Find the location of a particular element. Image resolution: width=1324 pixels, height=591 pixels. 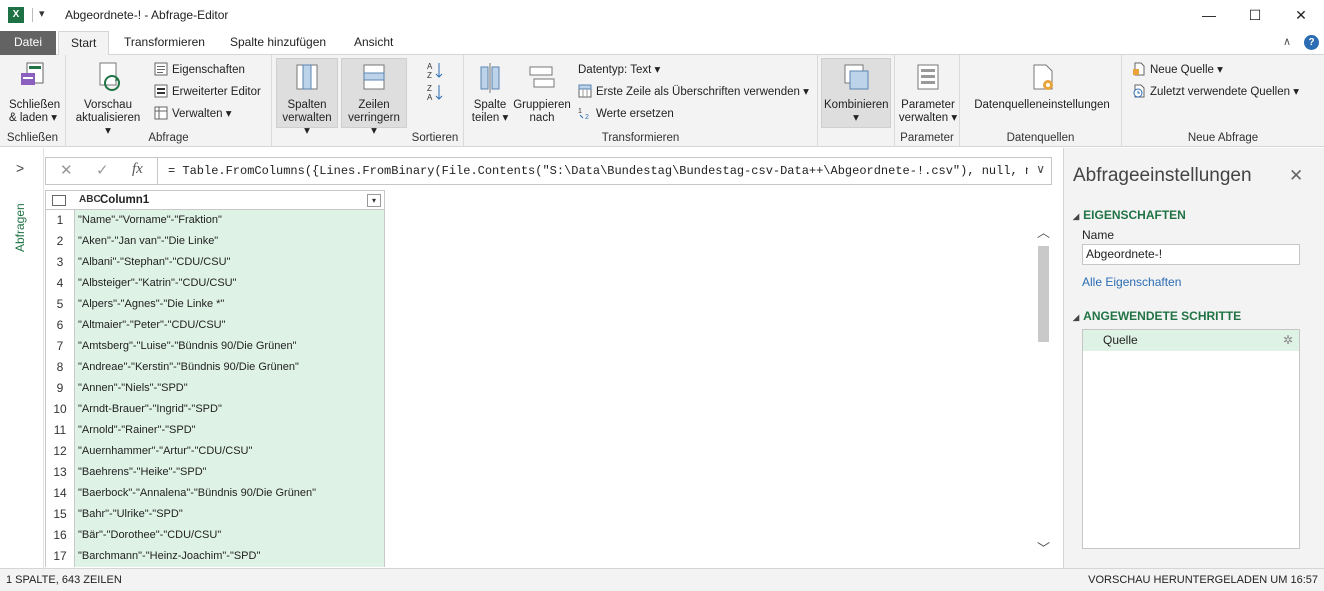

table-cell: "Baehrens"-"Heike"-"SPD" is located at coordinates (230, 472).